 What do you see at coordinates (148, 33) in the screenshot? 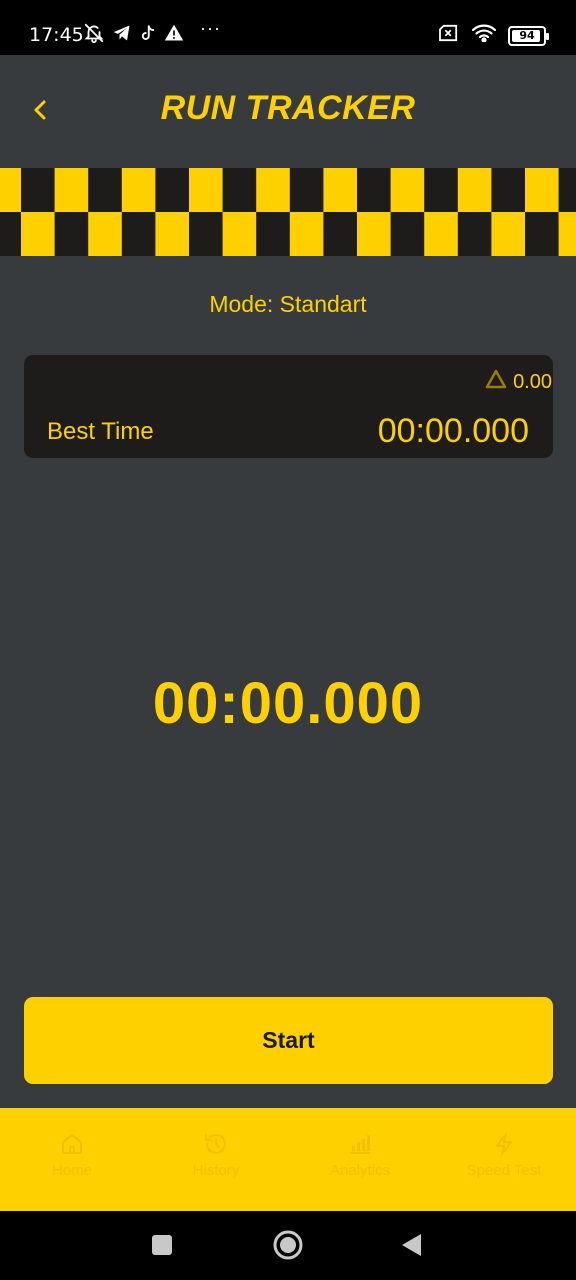
I see `tiktok-icon` at bounding box center [148, 33].